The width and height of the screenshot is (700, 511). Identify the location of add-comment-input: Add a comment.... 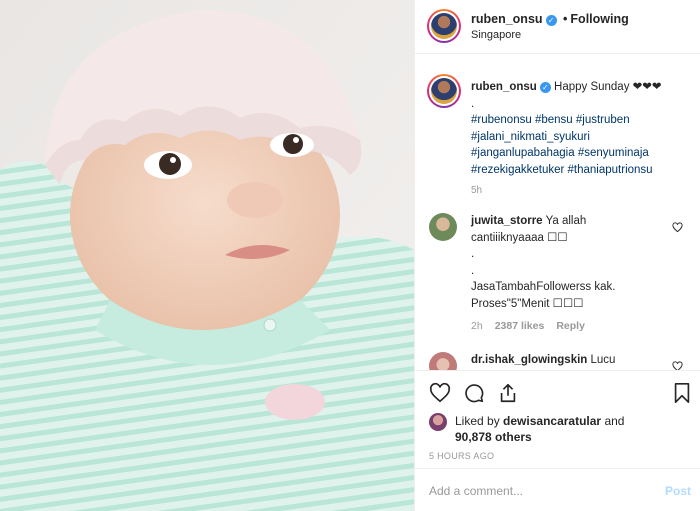
(476, 491).